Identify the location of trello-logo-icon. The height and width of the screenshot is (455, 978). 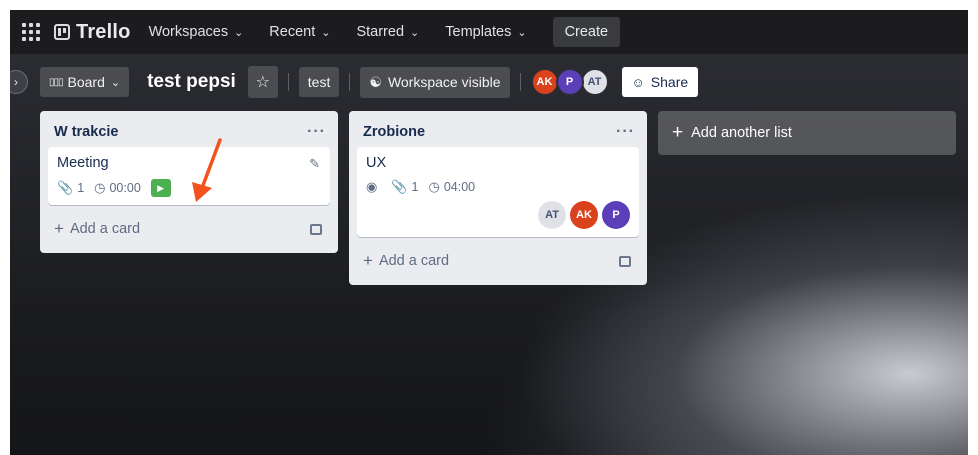
(62, 32).